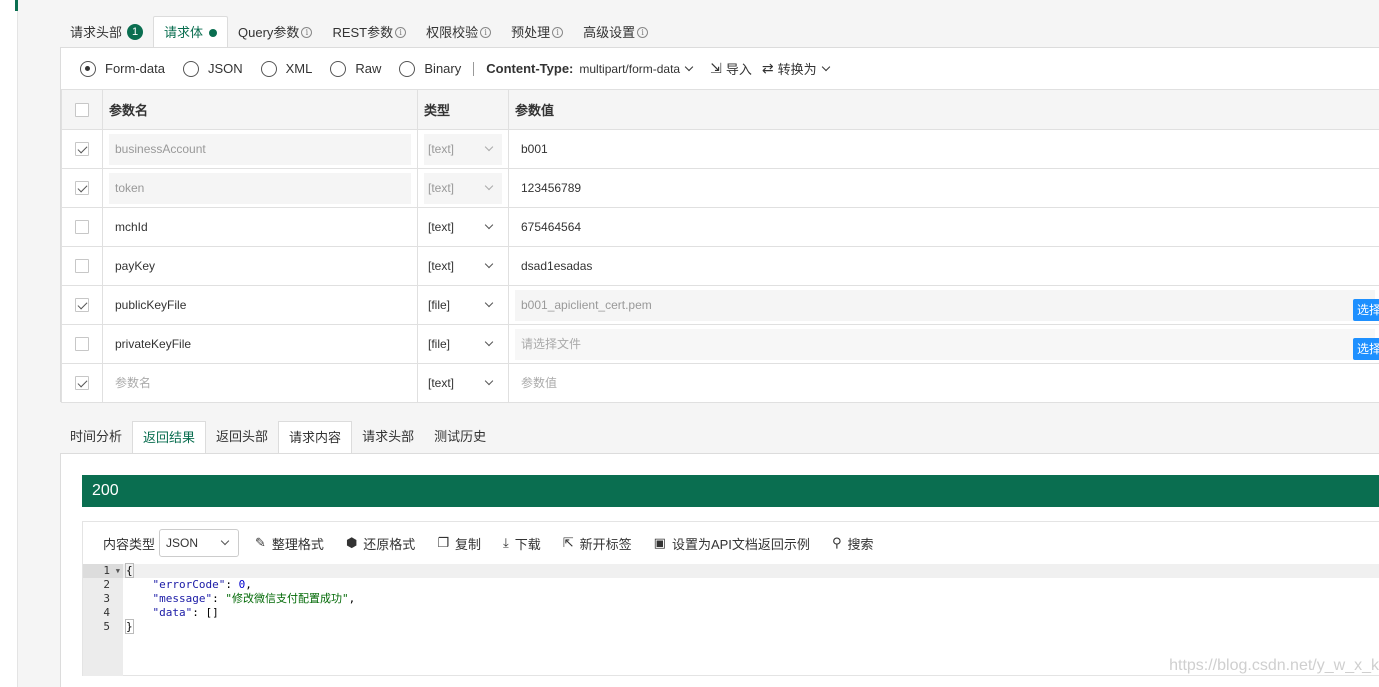  What do you see at coordinates (636, 69) in the screenshot?
I see `content-type-dropdown: multipart/form-data` at bounding box center [636, 69].